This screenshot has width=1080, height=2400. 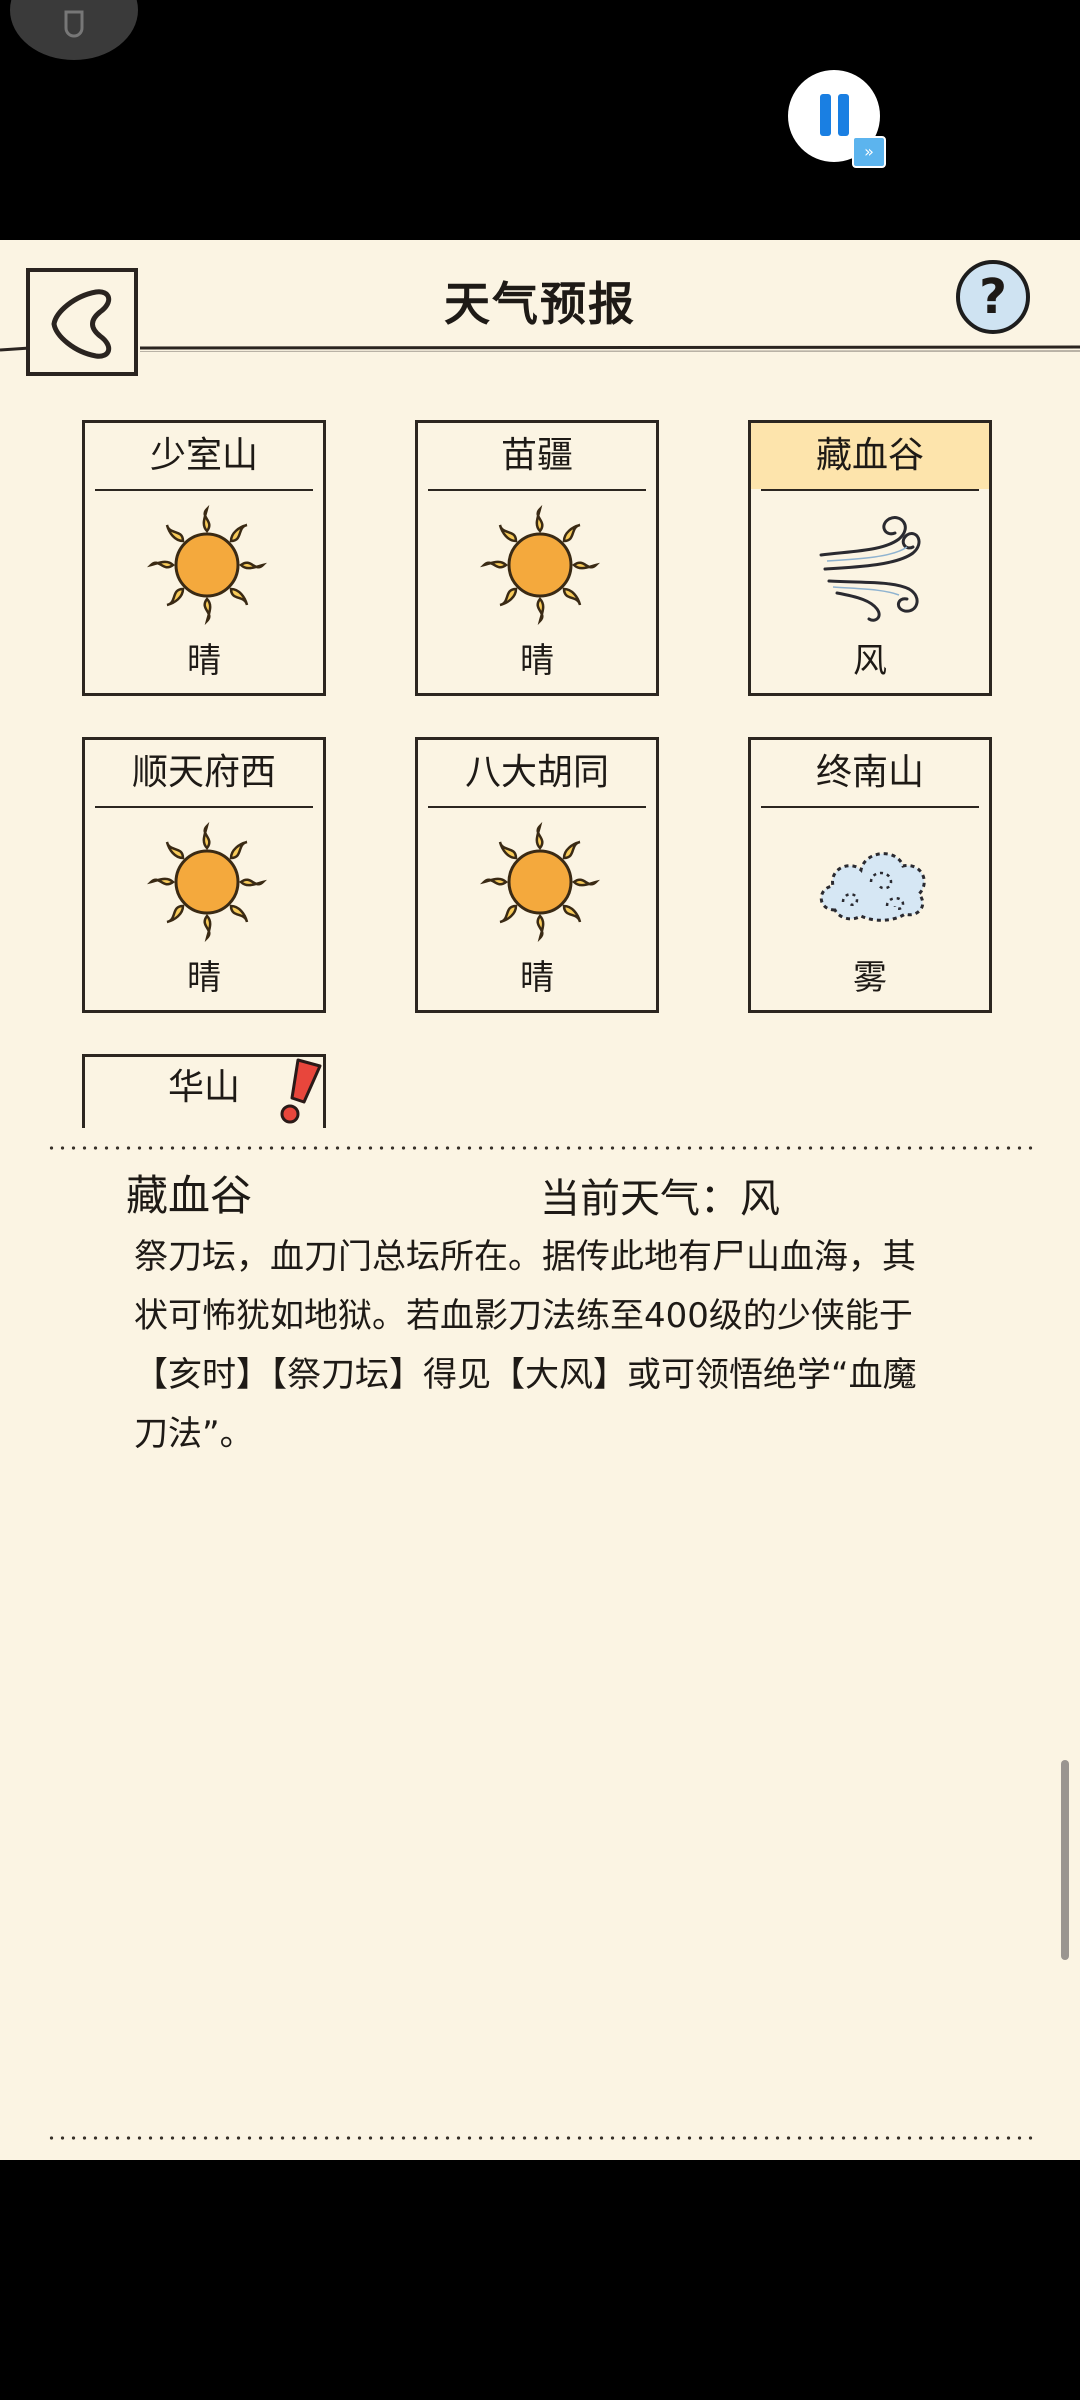 I want to click on location-name: 八大胡同, so click(x=536, y=772).